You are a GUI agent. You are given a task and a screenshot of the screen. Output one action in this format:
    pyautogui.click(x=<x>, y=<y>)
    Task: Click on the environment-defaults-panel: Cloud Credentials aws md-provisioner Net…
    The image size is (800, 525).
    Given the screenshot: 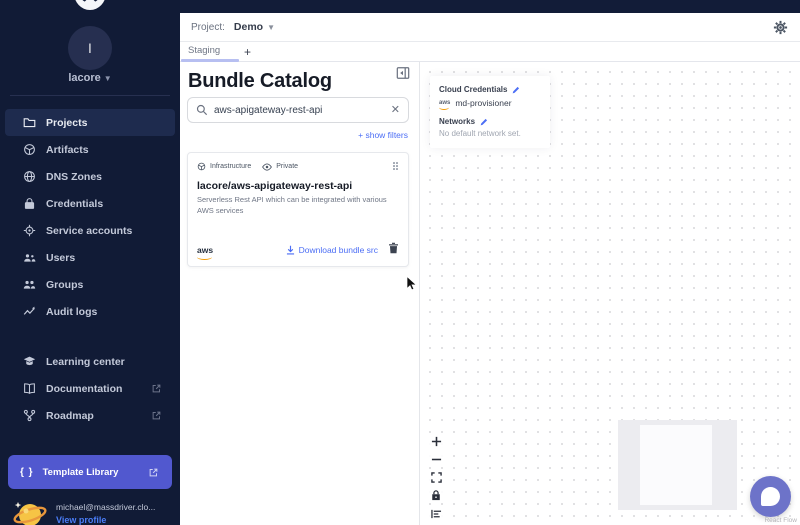 What is the action you would take?
    pyautogui.click(x=490, y=112)
    